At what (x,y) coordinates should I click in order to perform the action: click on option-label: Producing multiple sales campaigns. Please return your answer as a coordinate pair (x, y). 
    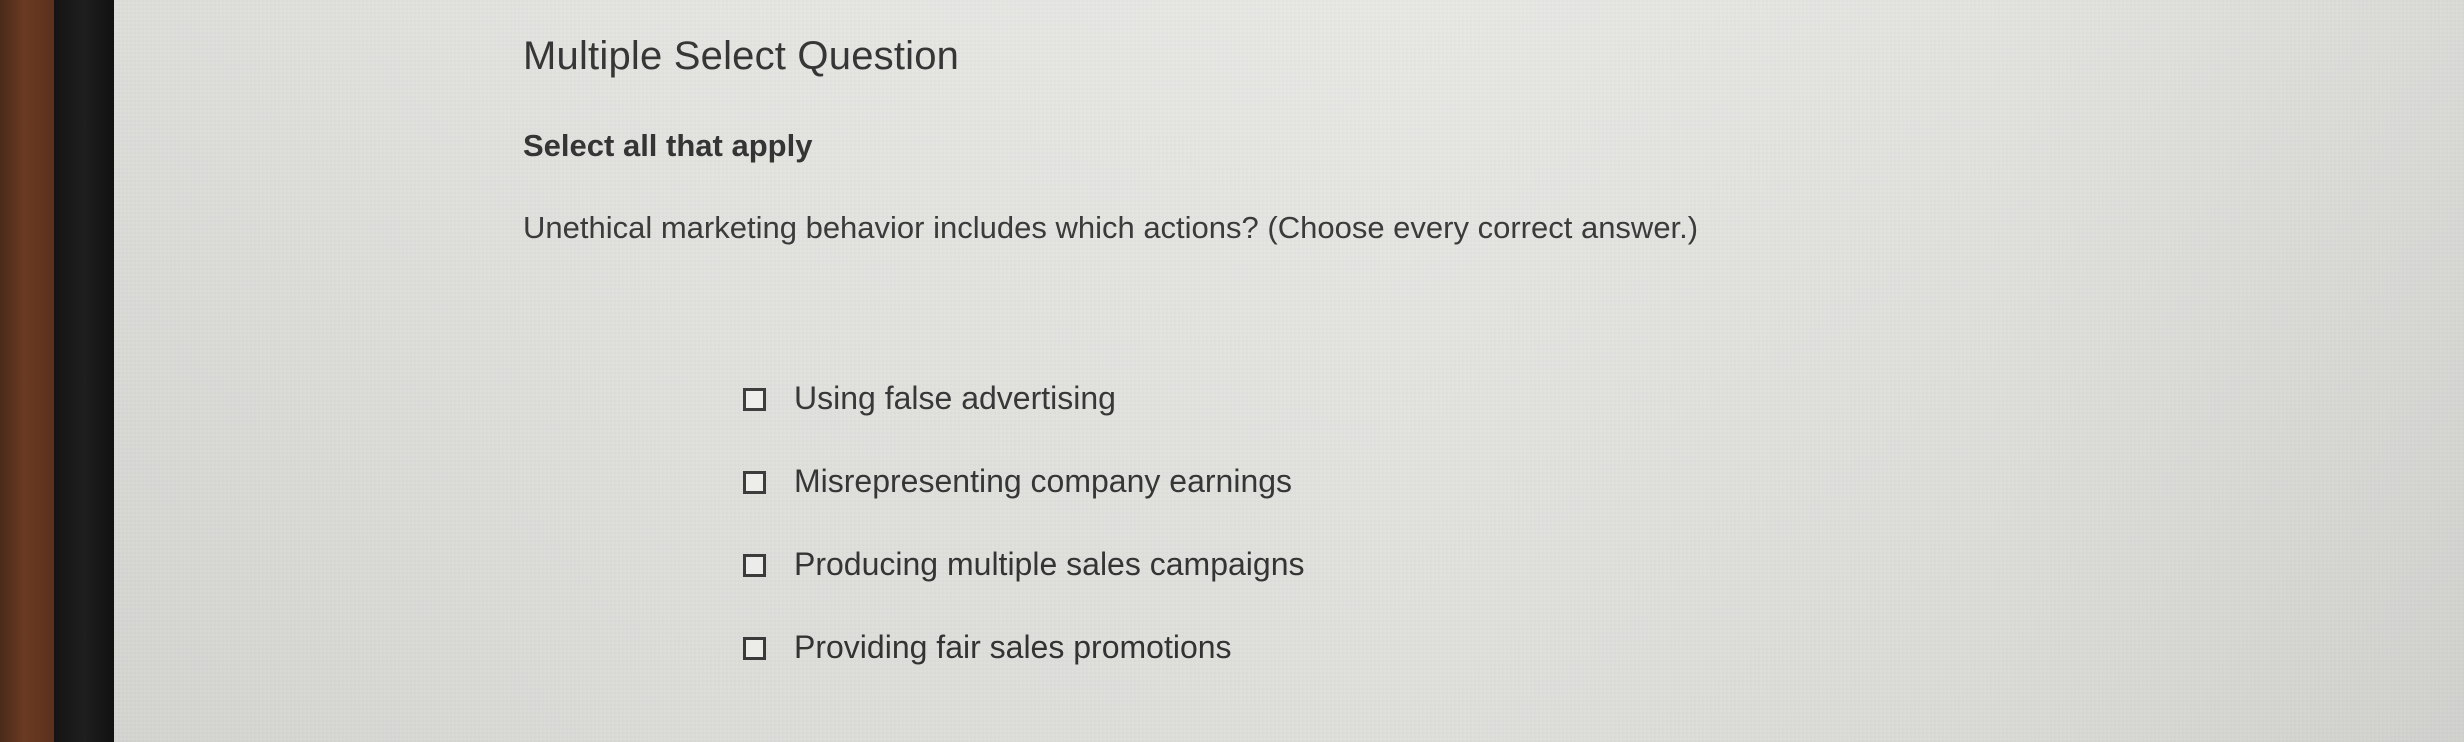
    Looking at the image, I should click on (1049, 564).